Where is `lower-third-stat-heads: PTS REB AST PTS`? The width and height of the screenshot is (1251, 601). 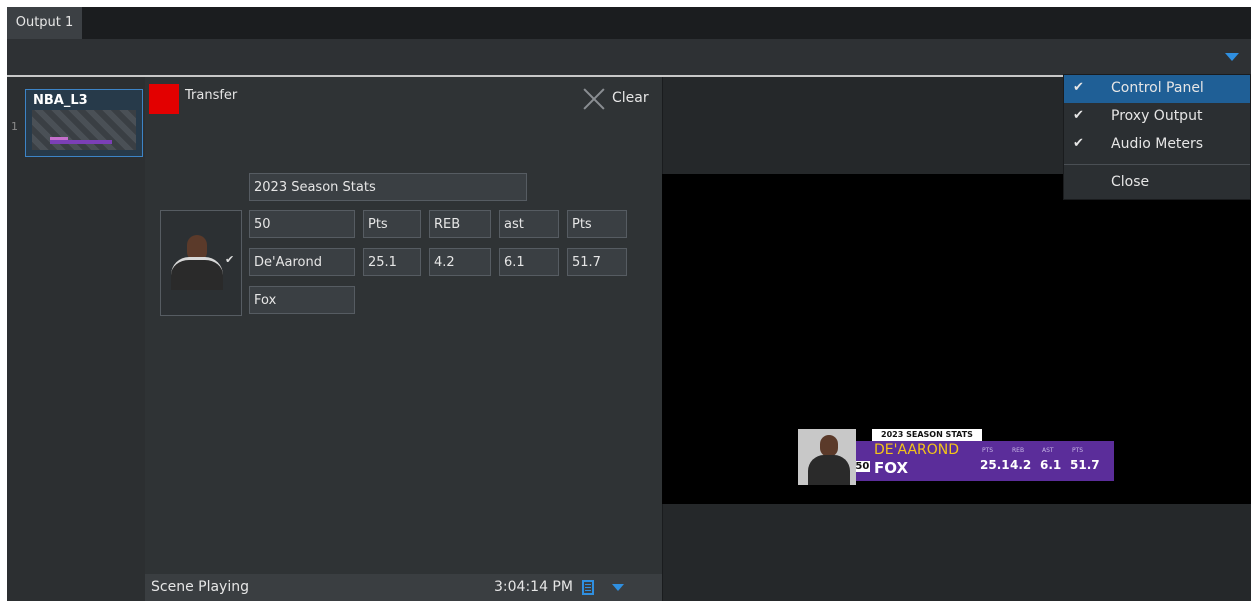
lower-third-stat-heads: PTS REB AST PTS is located at coordinates (1042, 450).